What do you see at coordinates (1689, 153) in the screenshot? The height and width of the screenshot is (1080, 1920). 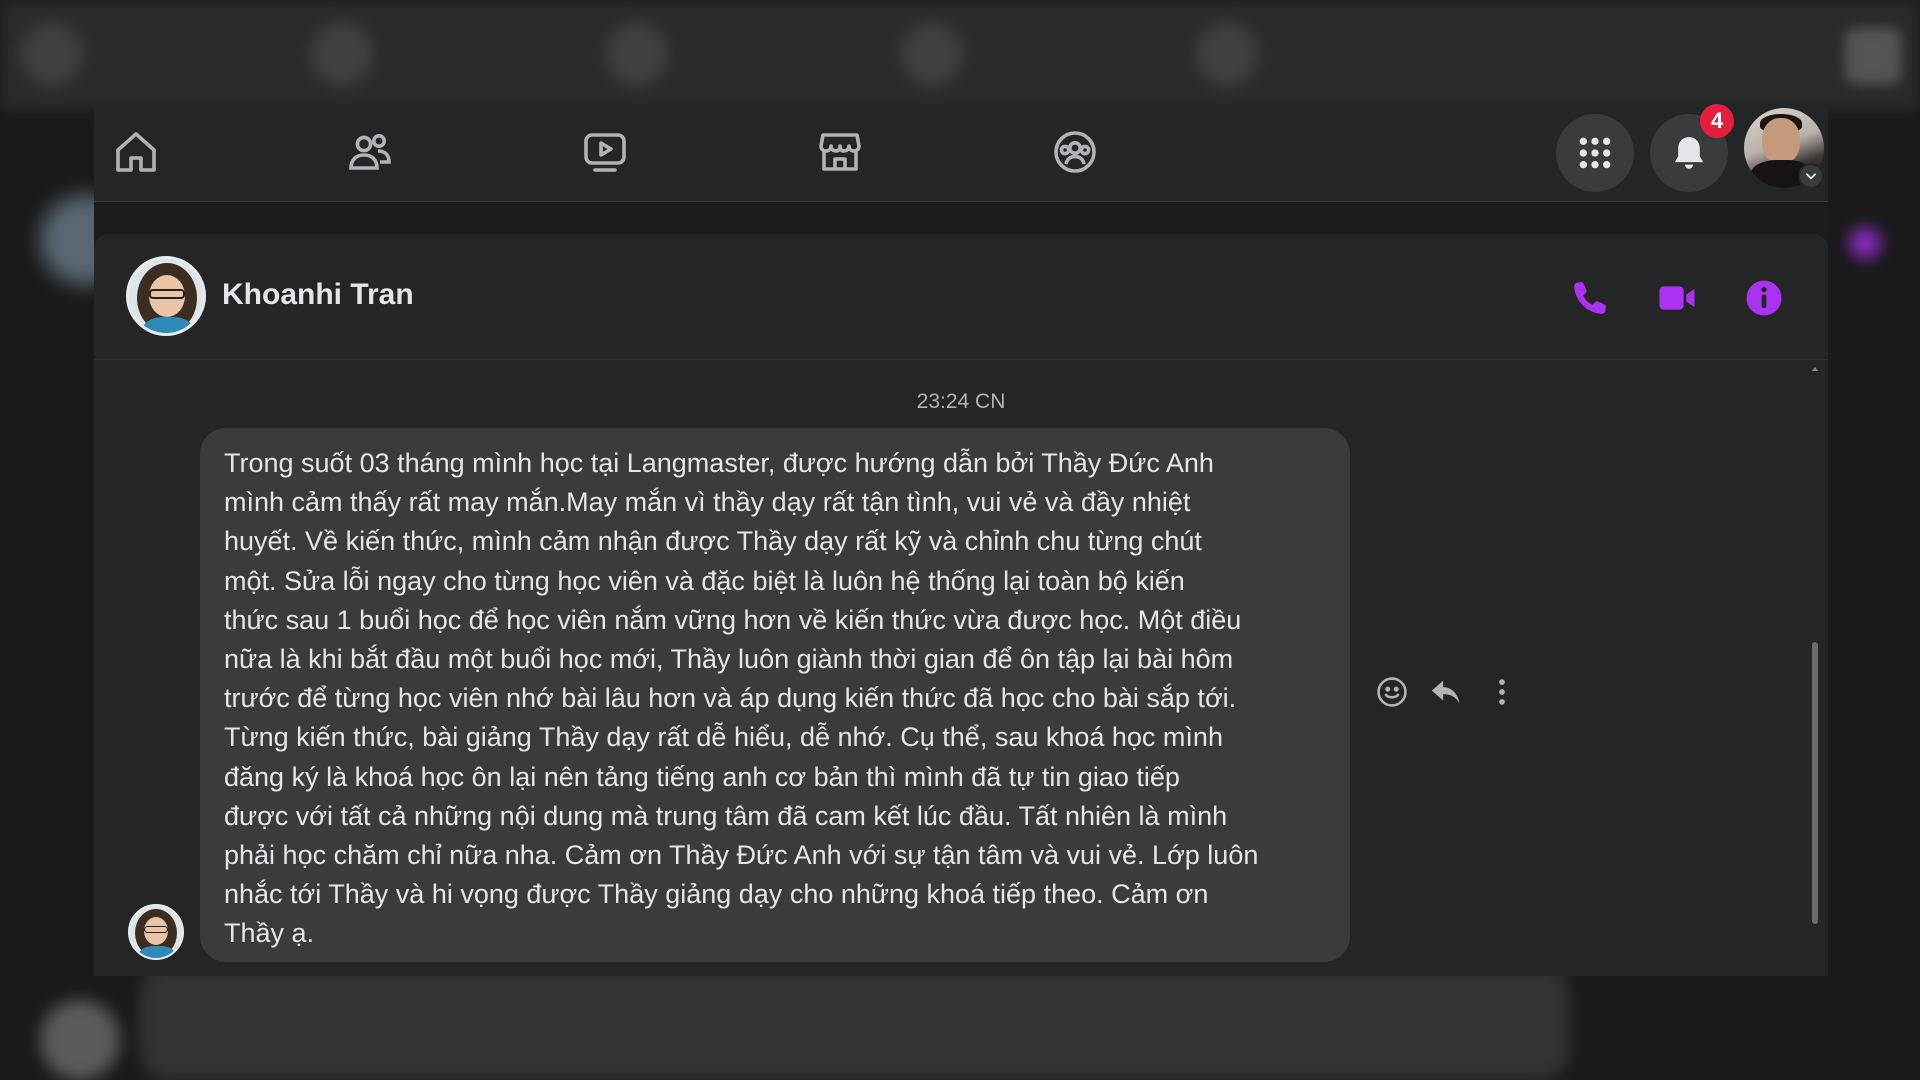 I see `bell-icon` at bounding box center [1689, 153].